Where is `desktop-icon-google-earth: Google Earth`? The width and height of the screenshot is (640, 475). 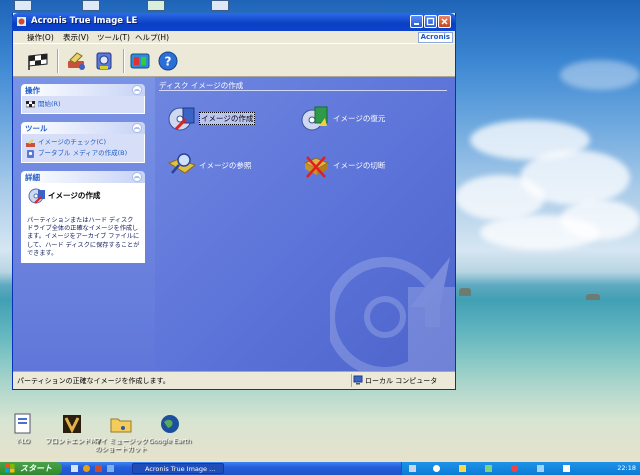
desktop-icon-google-earth: Google Earth is located at coordinates (170, 428).